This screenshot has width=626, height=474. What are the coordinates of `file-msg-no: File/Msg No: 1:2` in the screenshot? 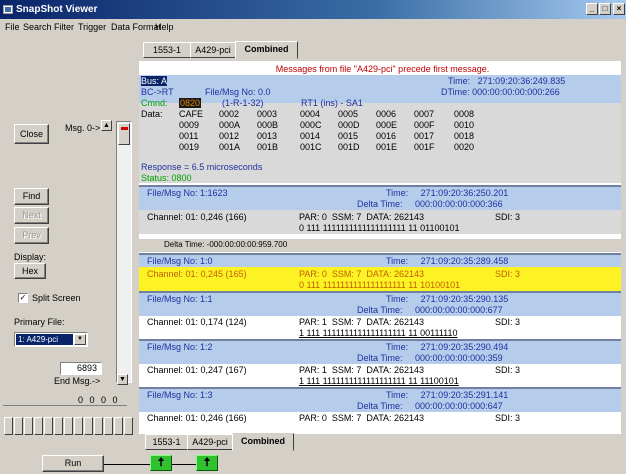 It's located at (180, 347).